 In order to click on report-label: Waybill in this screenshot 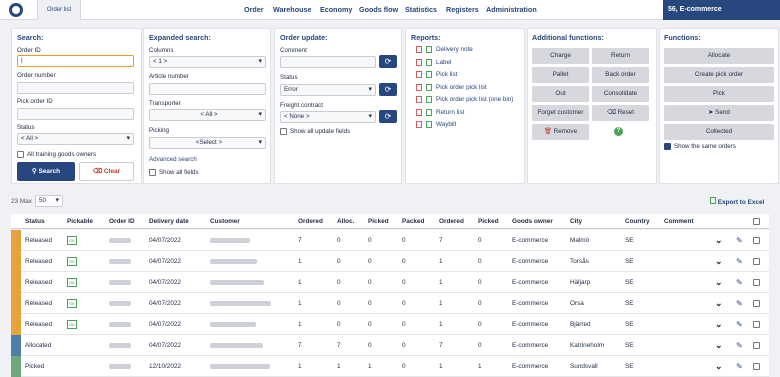, I will do `click(446, 124)`.